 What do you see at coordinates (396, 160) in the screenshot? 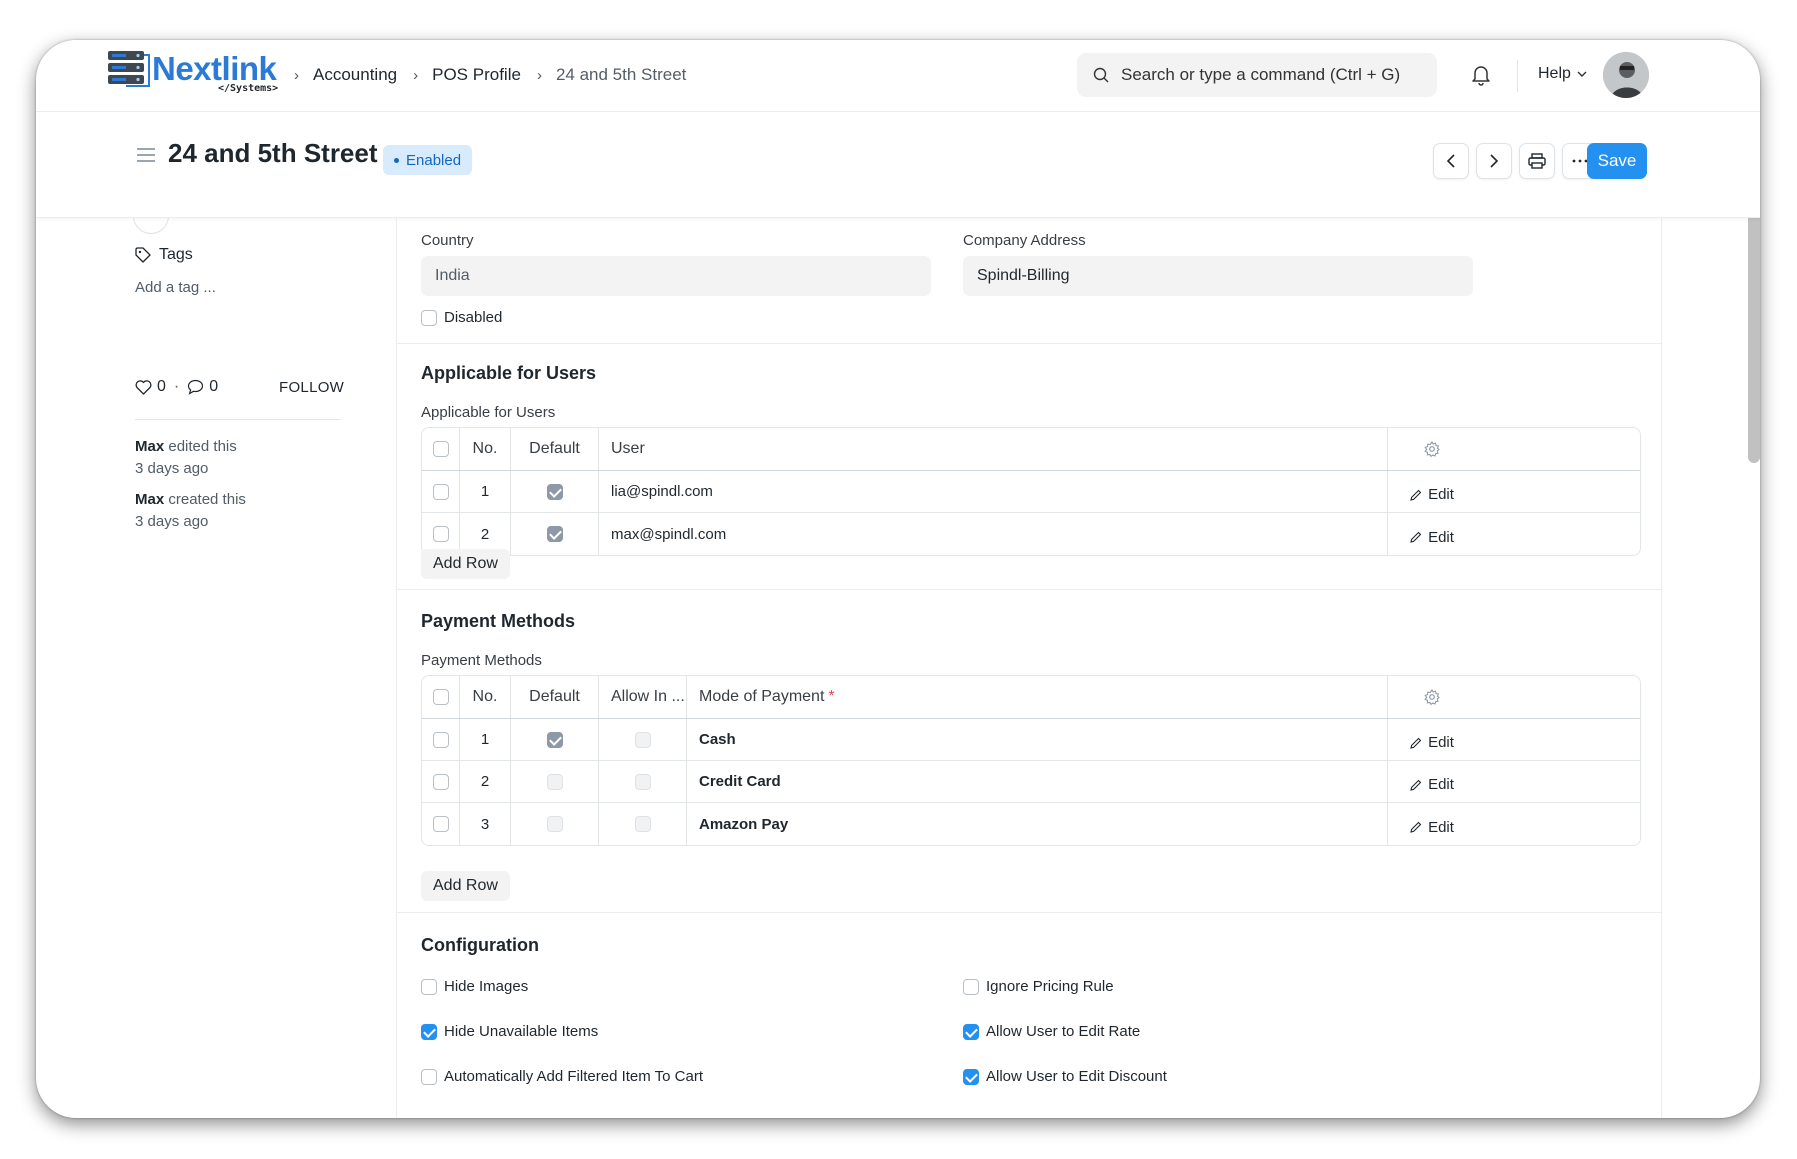
I see `status-dot` at bounding box center [396, 160].